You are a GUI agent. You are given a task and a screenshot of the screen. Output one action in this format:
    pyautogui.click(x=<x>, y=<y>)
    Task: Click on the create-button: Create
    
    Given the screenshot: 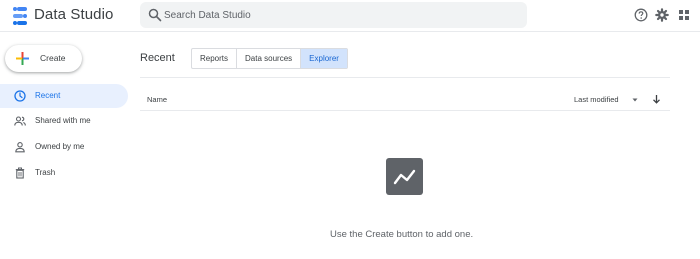 What is the action you would take?
    pyautogui.click(x=43, y=58)
    